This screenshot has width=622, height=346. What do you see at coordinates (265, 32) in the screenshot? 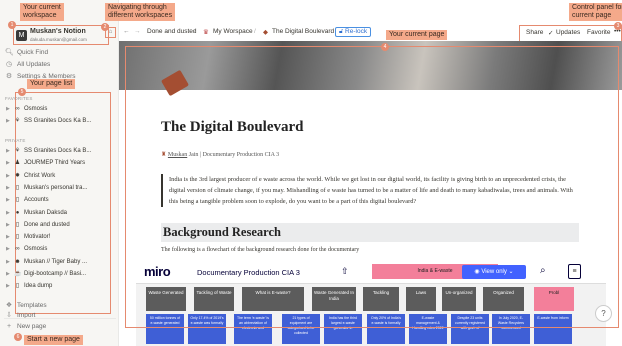
I see `page-icon: ◆` at bounding box center [265, 32].